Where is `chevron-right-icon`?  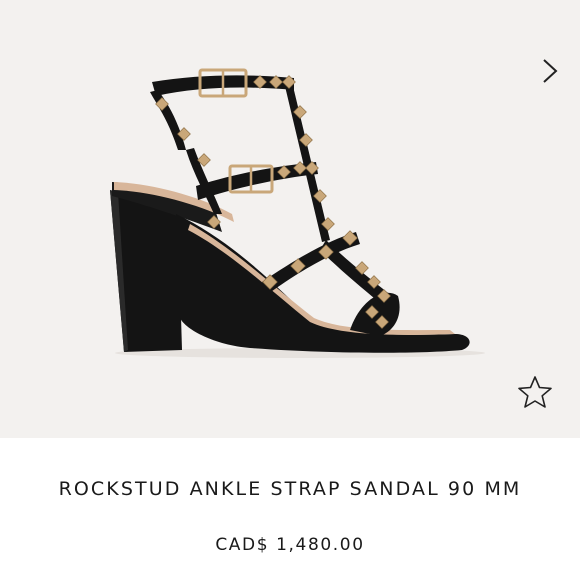 chevron-right-icon is located at coordinates (550, 71).